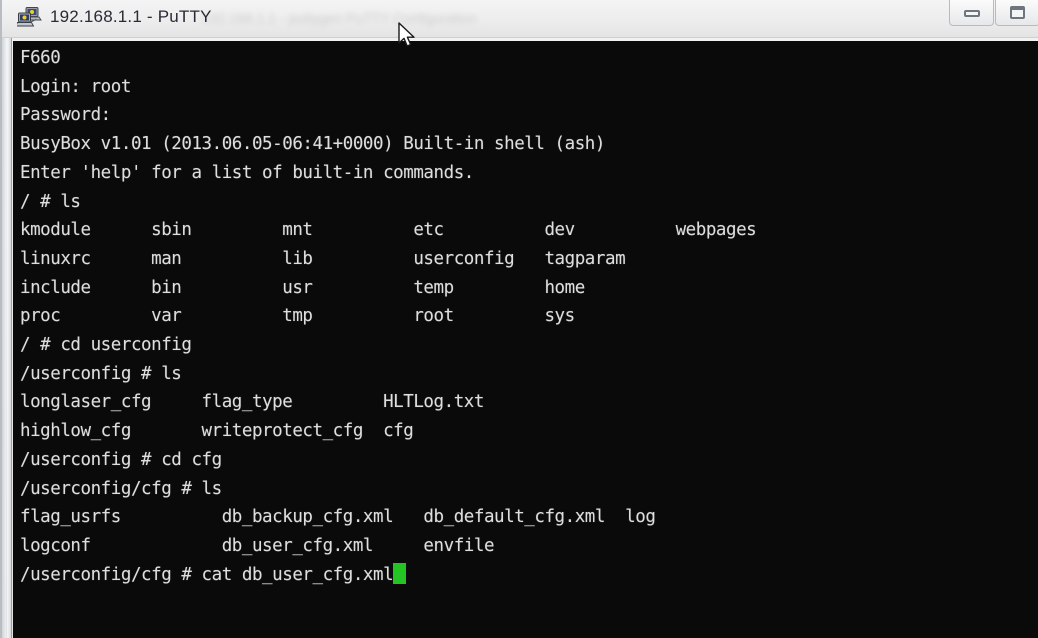 The width and height of the screenshot is (1038, 638). I want to click on terminal-cursor, so click(400, 573).